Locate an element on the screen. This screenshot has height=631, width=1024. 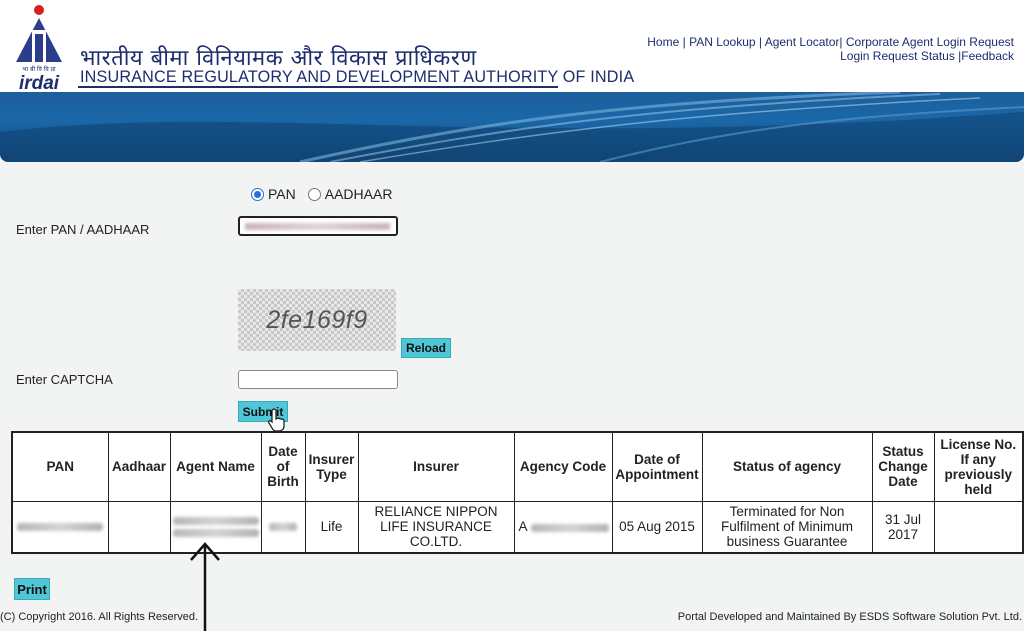
col-insurer: Insurer is located at coordinates (436, 466).